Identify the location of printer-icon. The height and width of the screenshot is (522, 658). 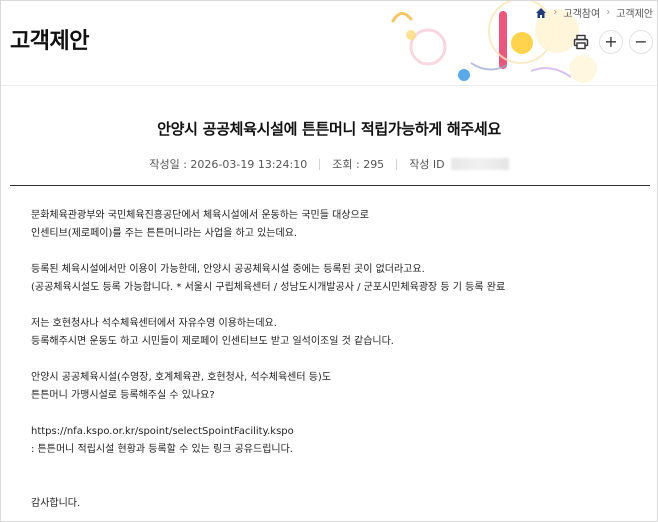
(581, 42).